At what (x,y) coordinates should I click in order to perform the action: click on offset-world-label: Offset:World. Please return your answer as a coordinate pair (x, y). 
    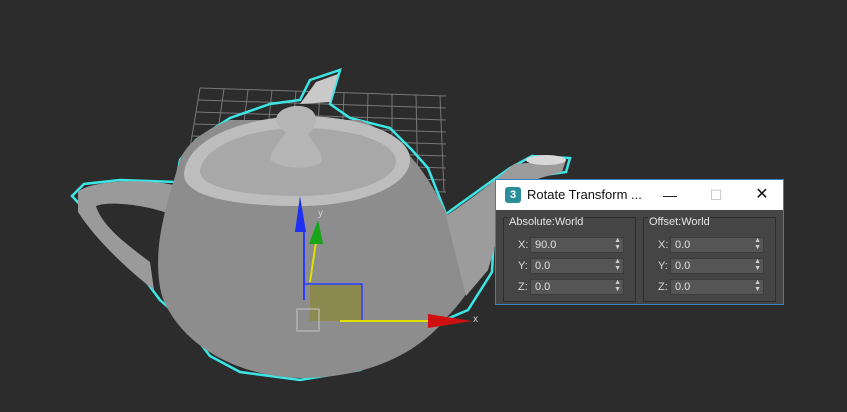
    Looking at the image, I should click on (679, 222).